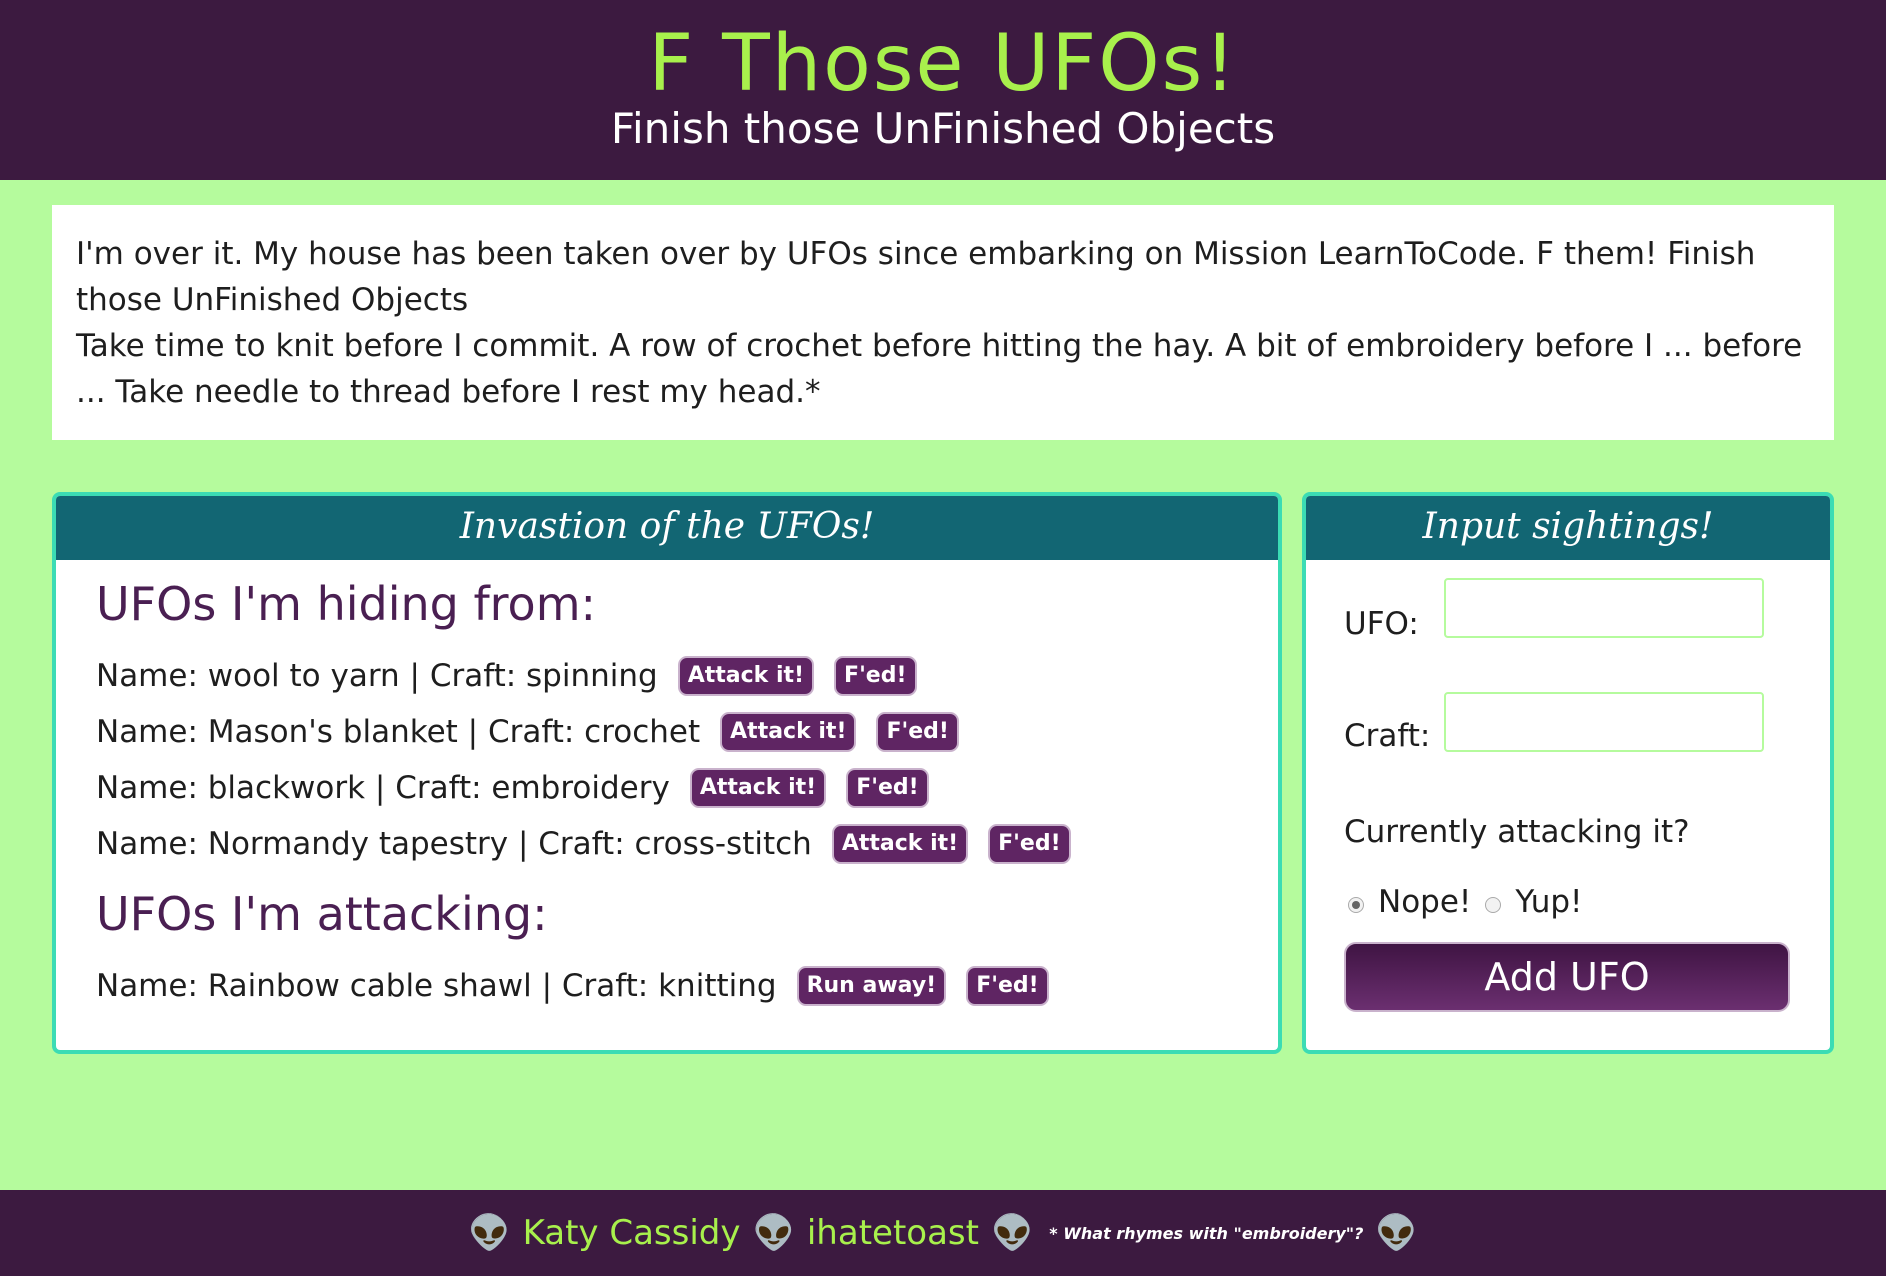 This screenshot has width=1886, height=1276. What do you see at coordinates (943, 128) in the screenshot?
I see `site-subtitle: Finish those UnFinished Objects` at bounding box center [943, 128].